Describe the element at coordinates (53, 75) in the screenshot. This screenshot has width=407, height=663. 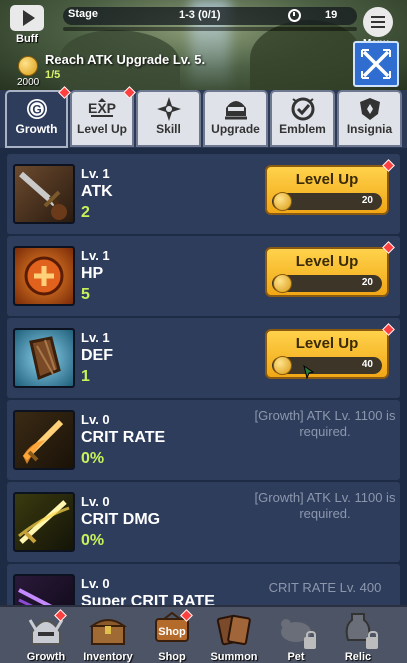
I see `quest-progress: 1/5` at that location.